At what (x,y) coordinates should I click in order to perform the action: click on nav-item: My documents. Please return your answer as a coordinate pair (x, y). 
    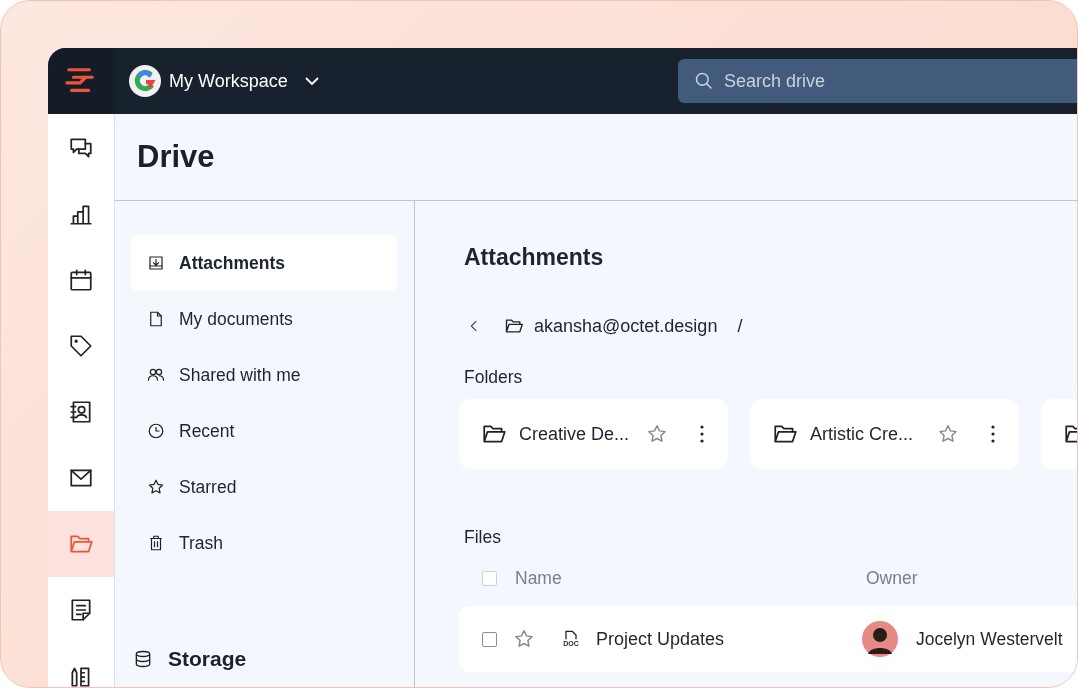
    Looking at the image, I should click on (264, 319).